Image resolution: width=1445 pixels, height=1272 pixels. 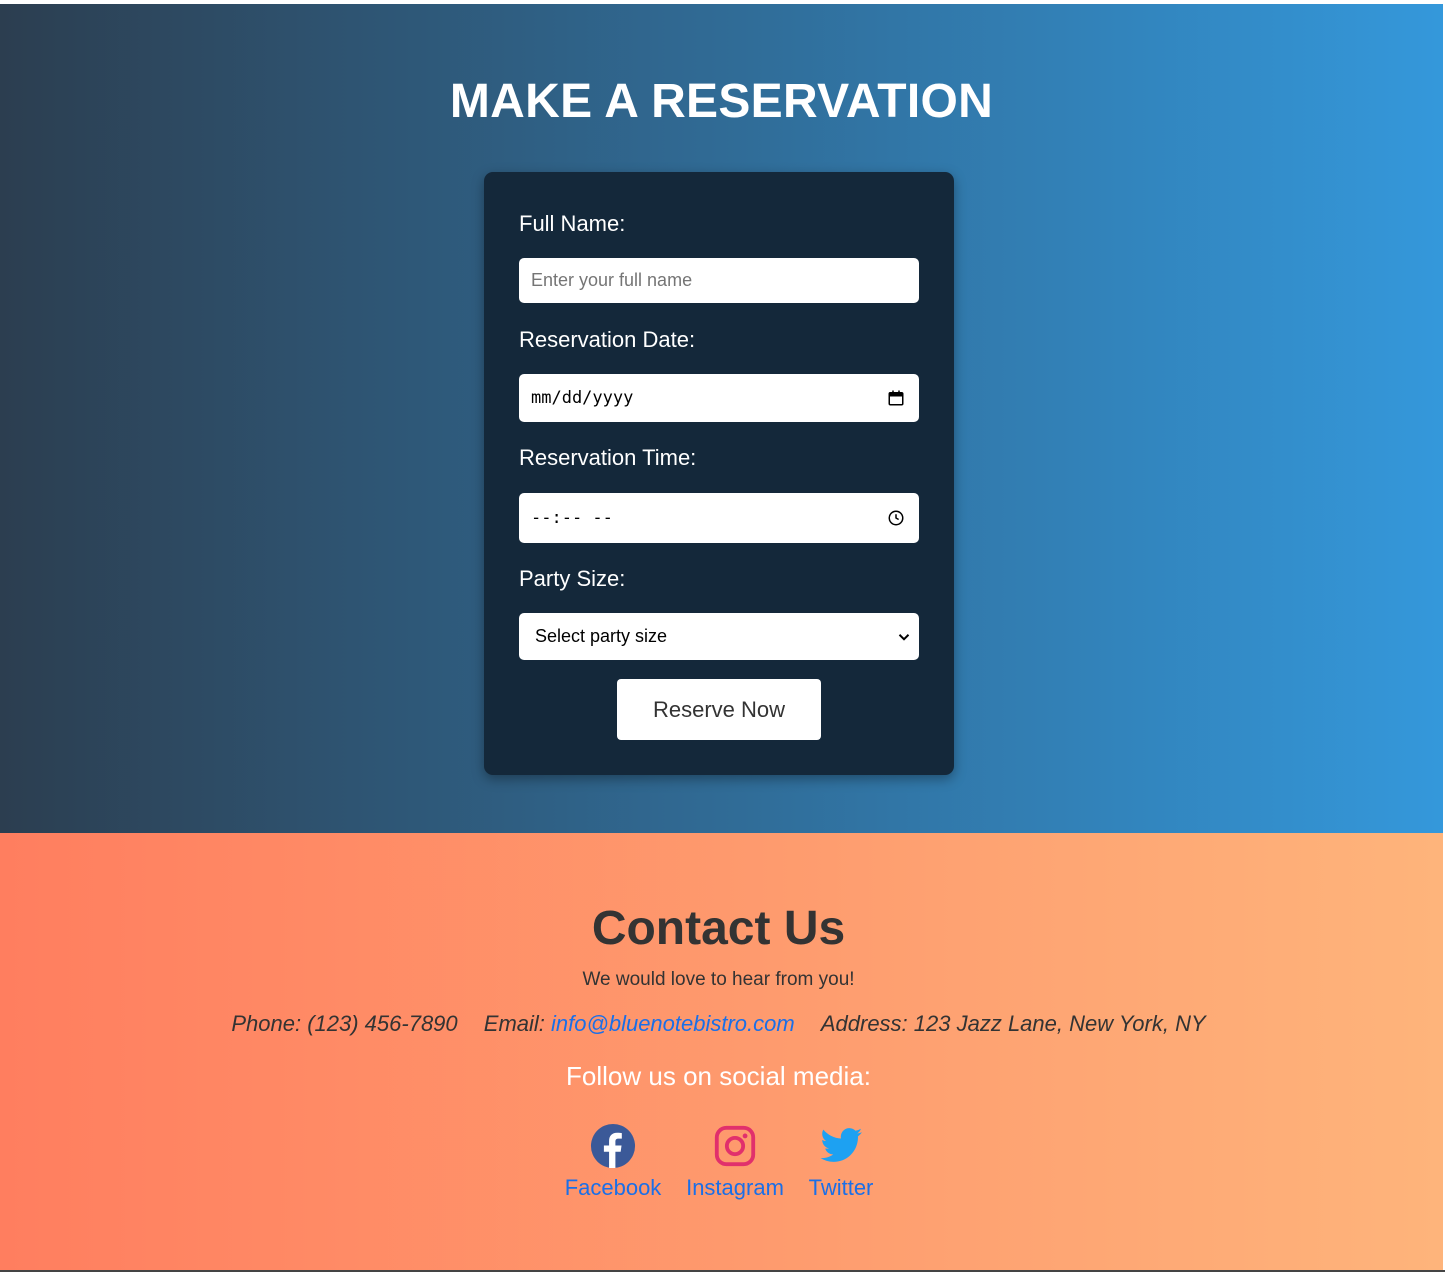 What do you see at coordinates (607, 339) in the screenshot?
I see `reservation-date-label: Reservation Date:` at bounding box center [607, 339].